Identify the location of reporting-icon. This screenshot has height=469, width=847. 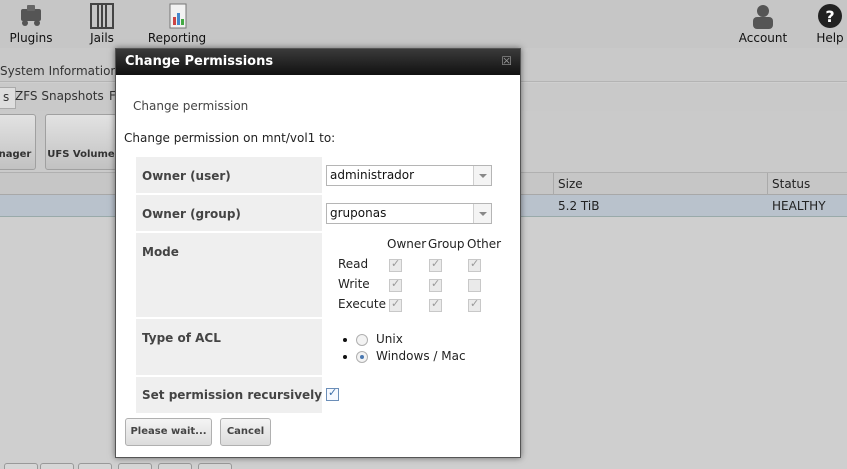
(178, 16).